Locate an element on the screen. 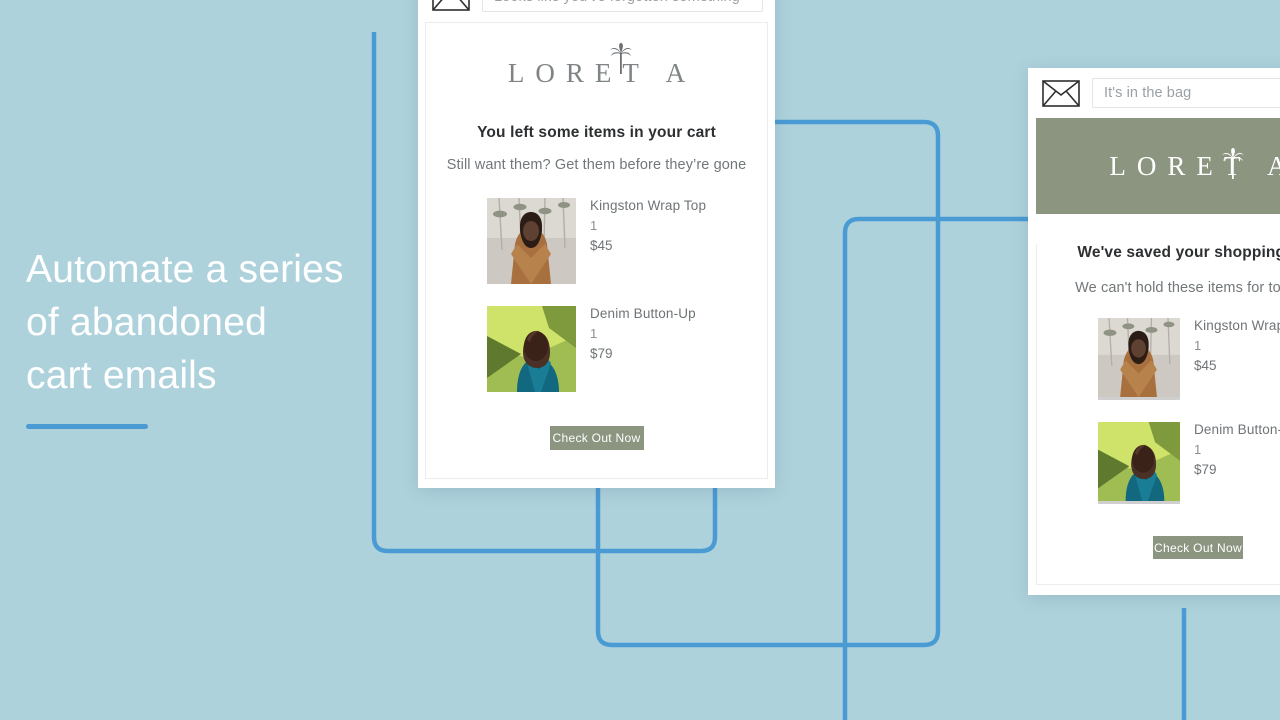  email-subheading-right: We can't hold these items for too long is located at coordinates (1177, 288).